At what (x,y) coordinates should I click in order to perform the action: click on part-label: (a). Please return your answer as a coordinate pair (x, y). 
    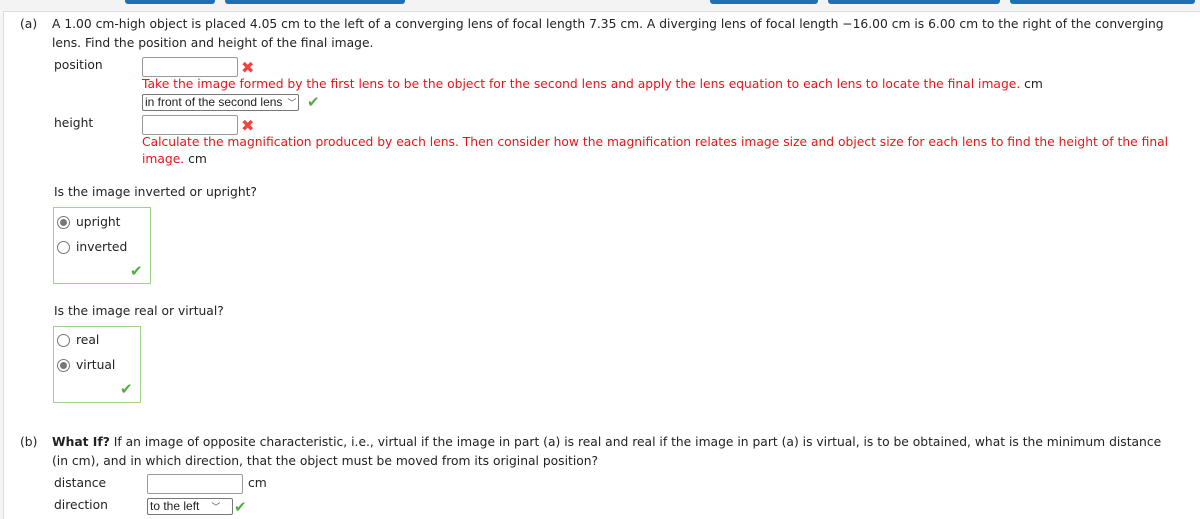
    Looking at the image, I should click on (29, 24).